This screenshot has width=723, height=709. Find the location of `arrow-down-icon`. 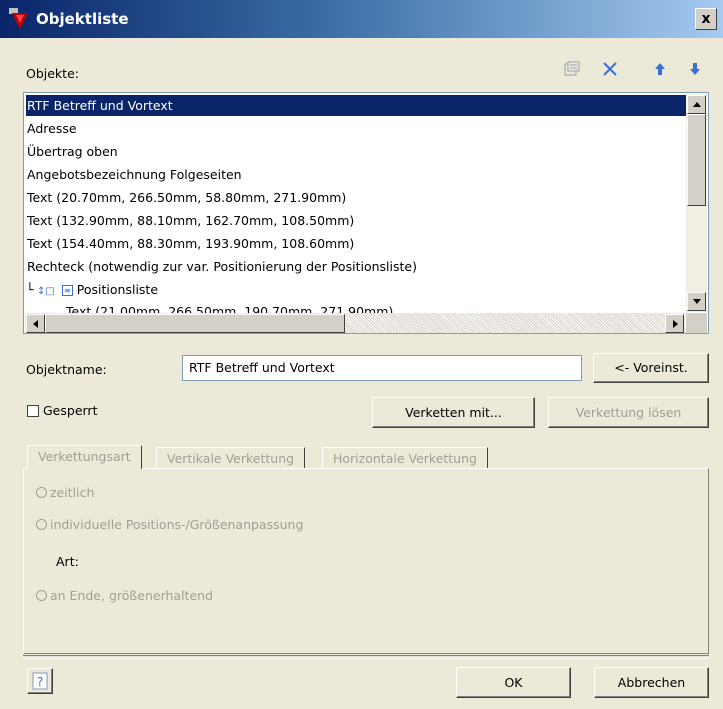

arrow-down-icon is located at coordinates (695, 69).